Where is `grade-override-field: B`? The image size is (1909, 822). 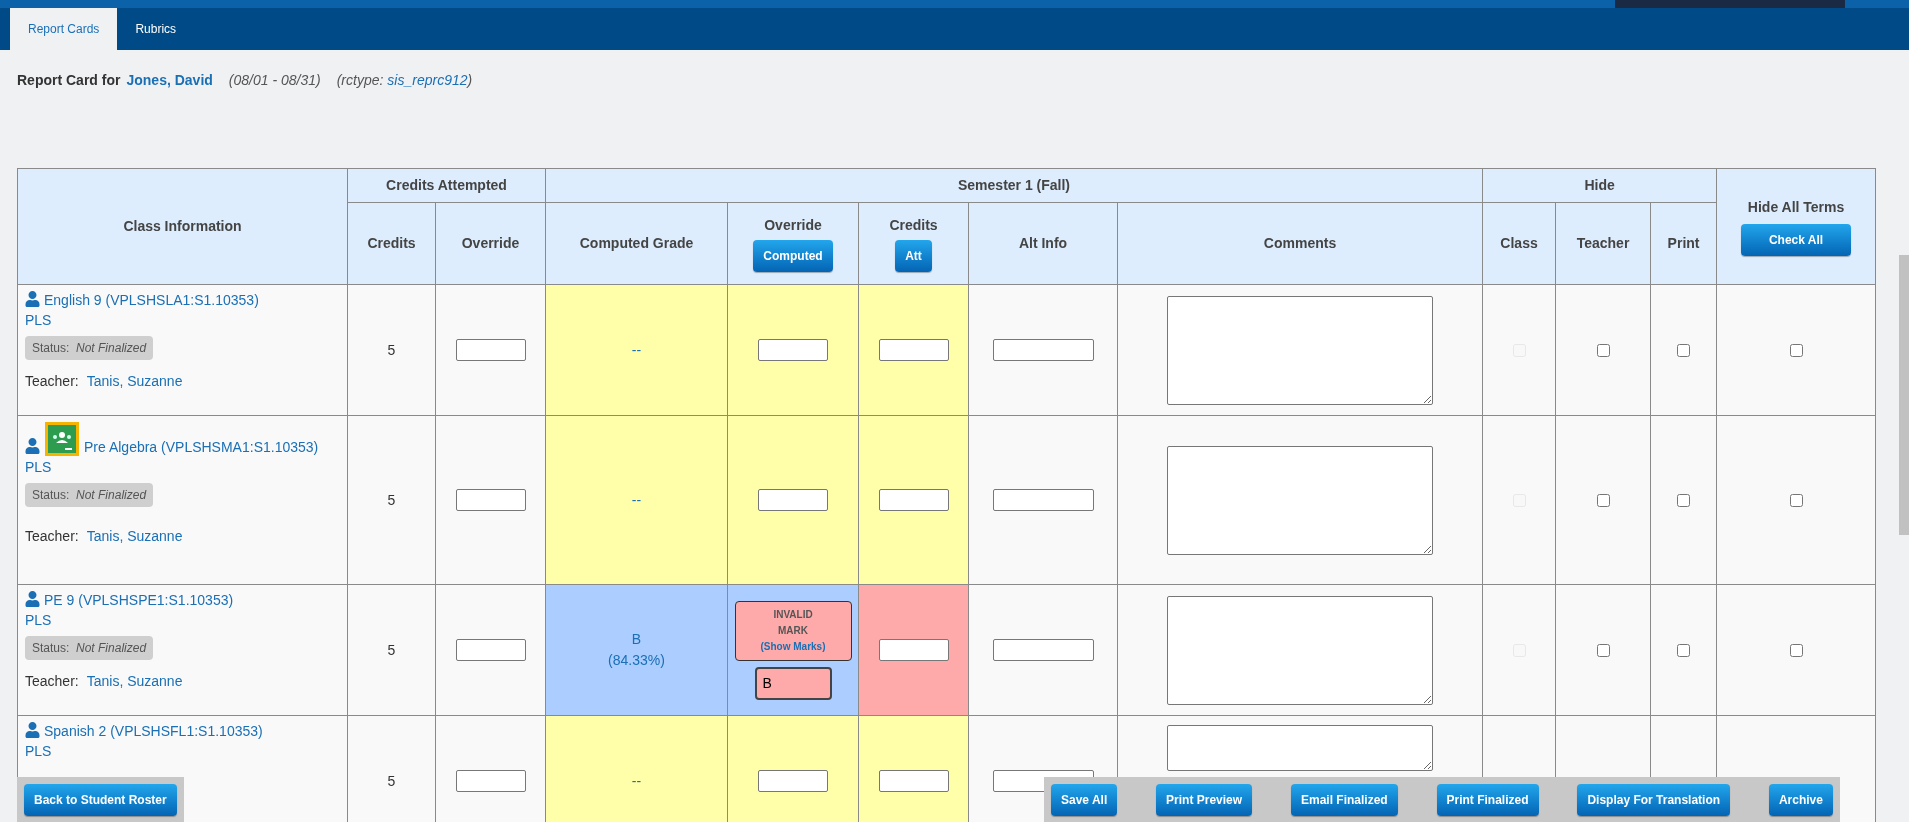 grade-override-field: B is located at coordinates (793, 683).